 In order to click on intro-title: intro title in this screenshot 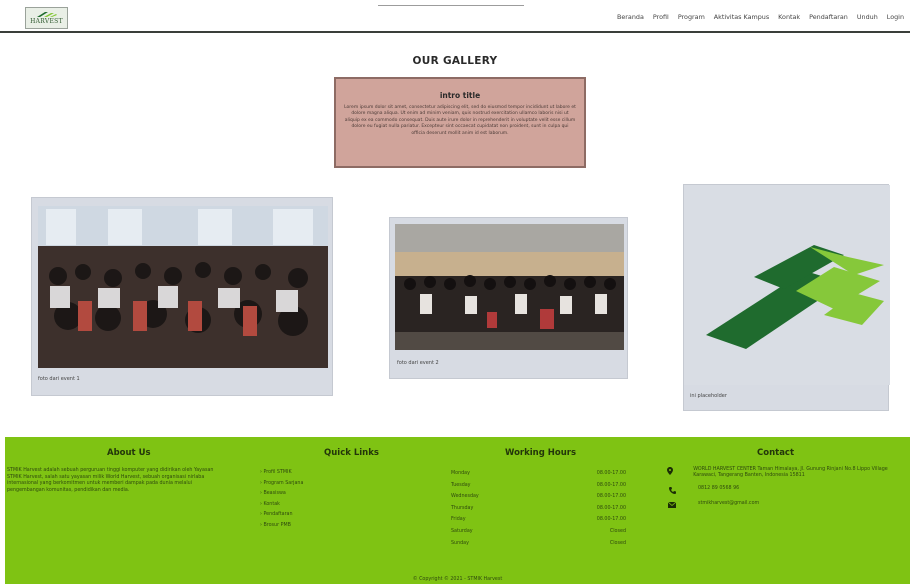, I will do `click(460, 95)`.